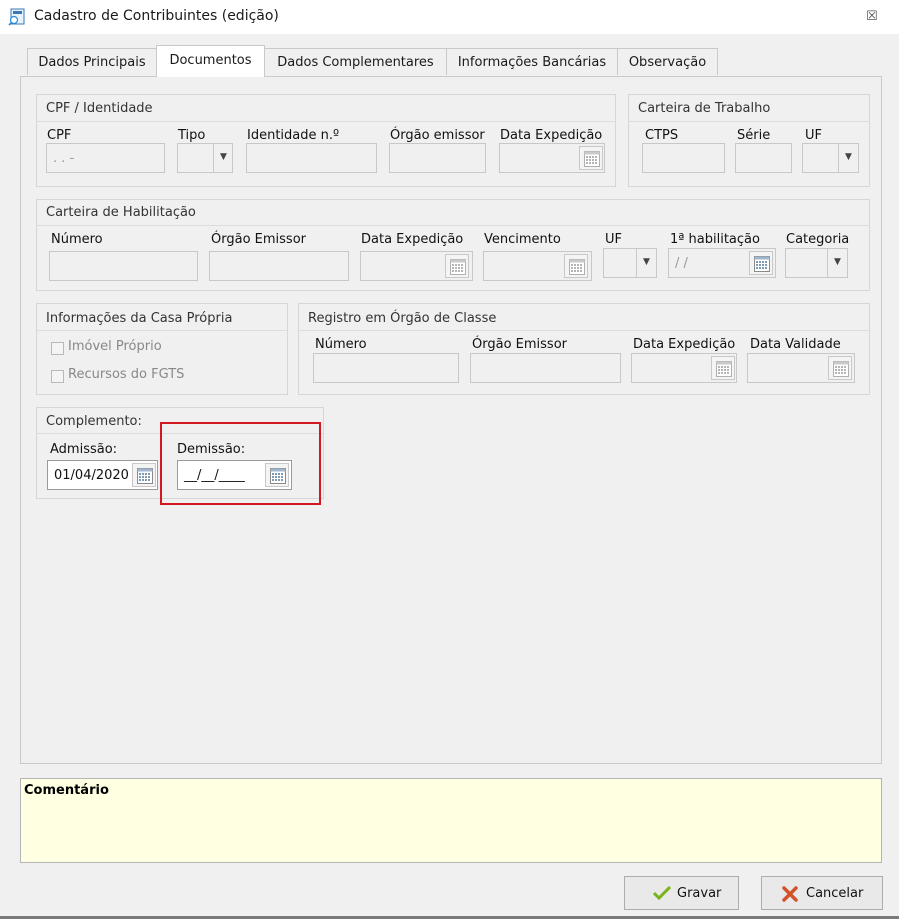 This screenshot has width=899, height=919. Describe the element at coordinates (835, 893) in the screenshot. I see `cancel-label: Cancelar` at that location.